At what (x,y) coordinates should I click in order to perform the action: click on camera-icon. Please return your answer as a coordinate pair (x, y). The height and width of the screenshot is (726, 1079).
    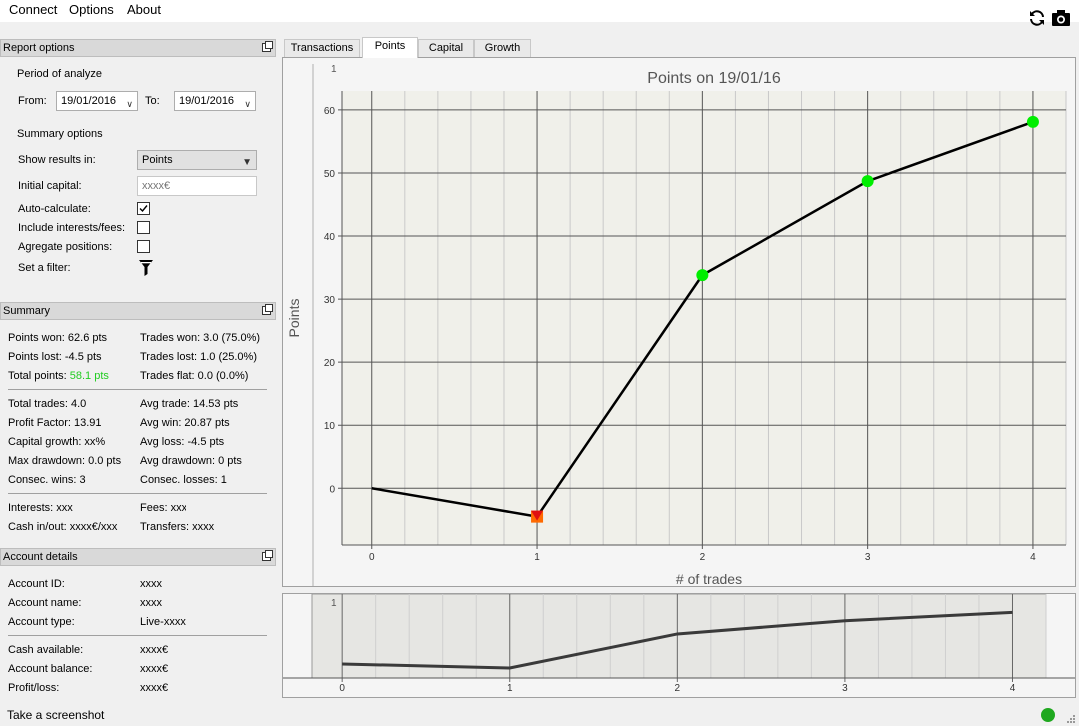
    Looking at the image, I should click on (1061, 18).